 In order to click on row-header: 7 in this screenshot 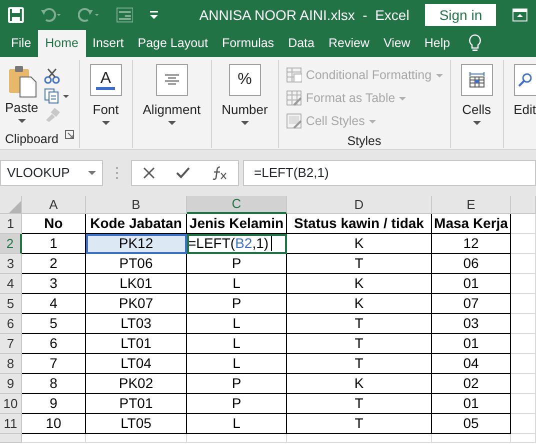, I will do `click(11, 344)`.